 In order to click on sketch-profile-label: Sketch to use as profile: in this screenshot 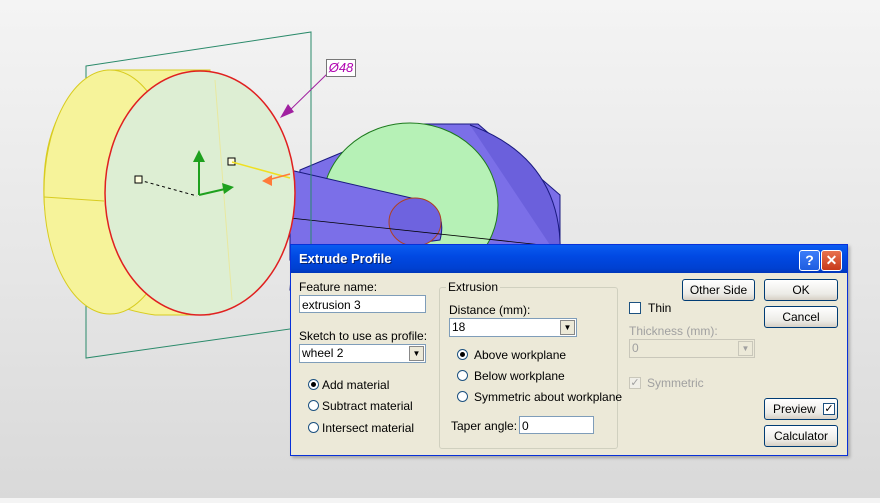, I will do `click(363, 336)`.